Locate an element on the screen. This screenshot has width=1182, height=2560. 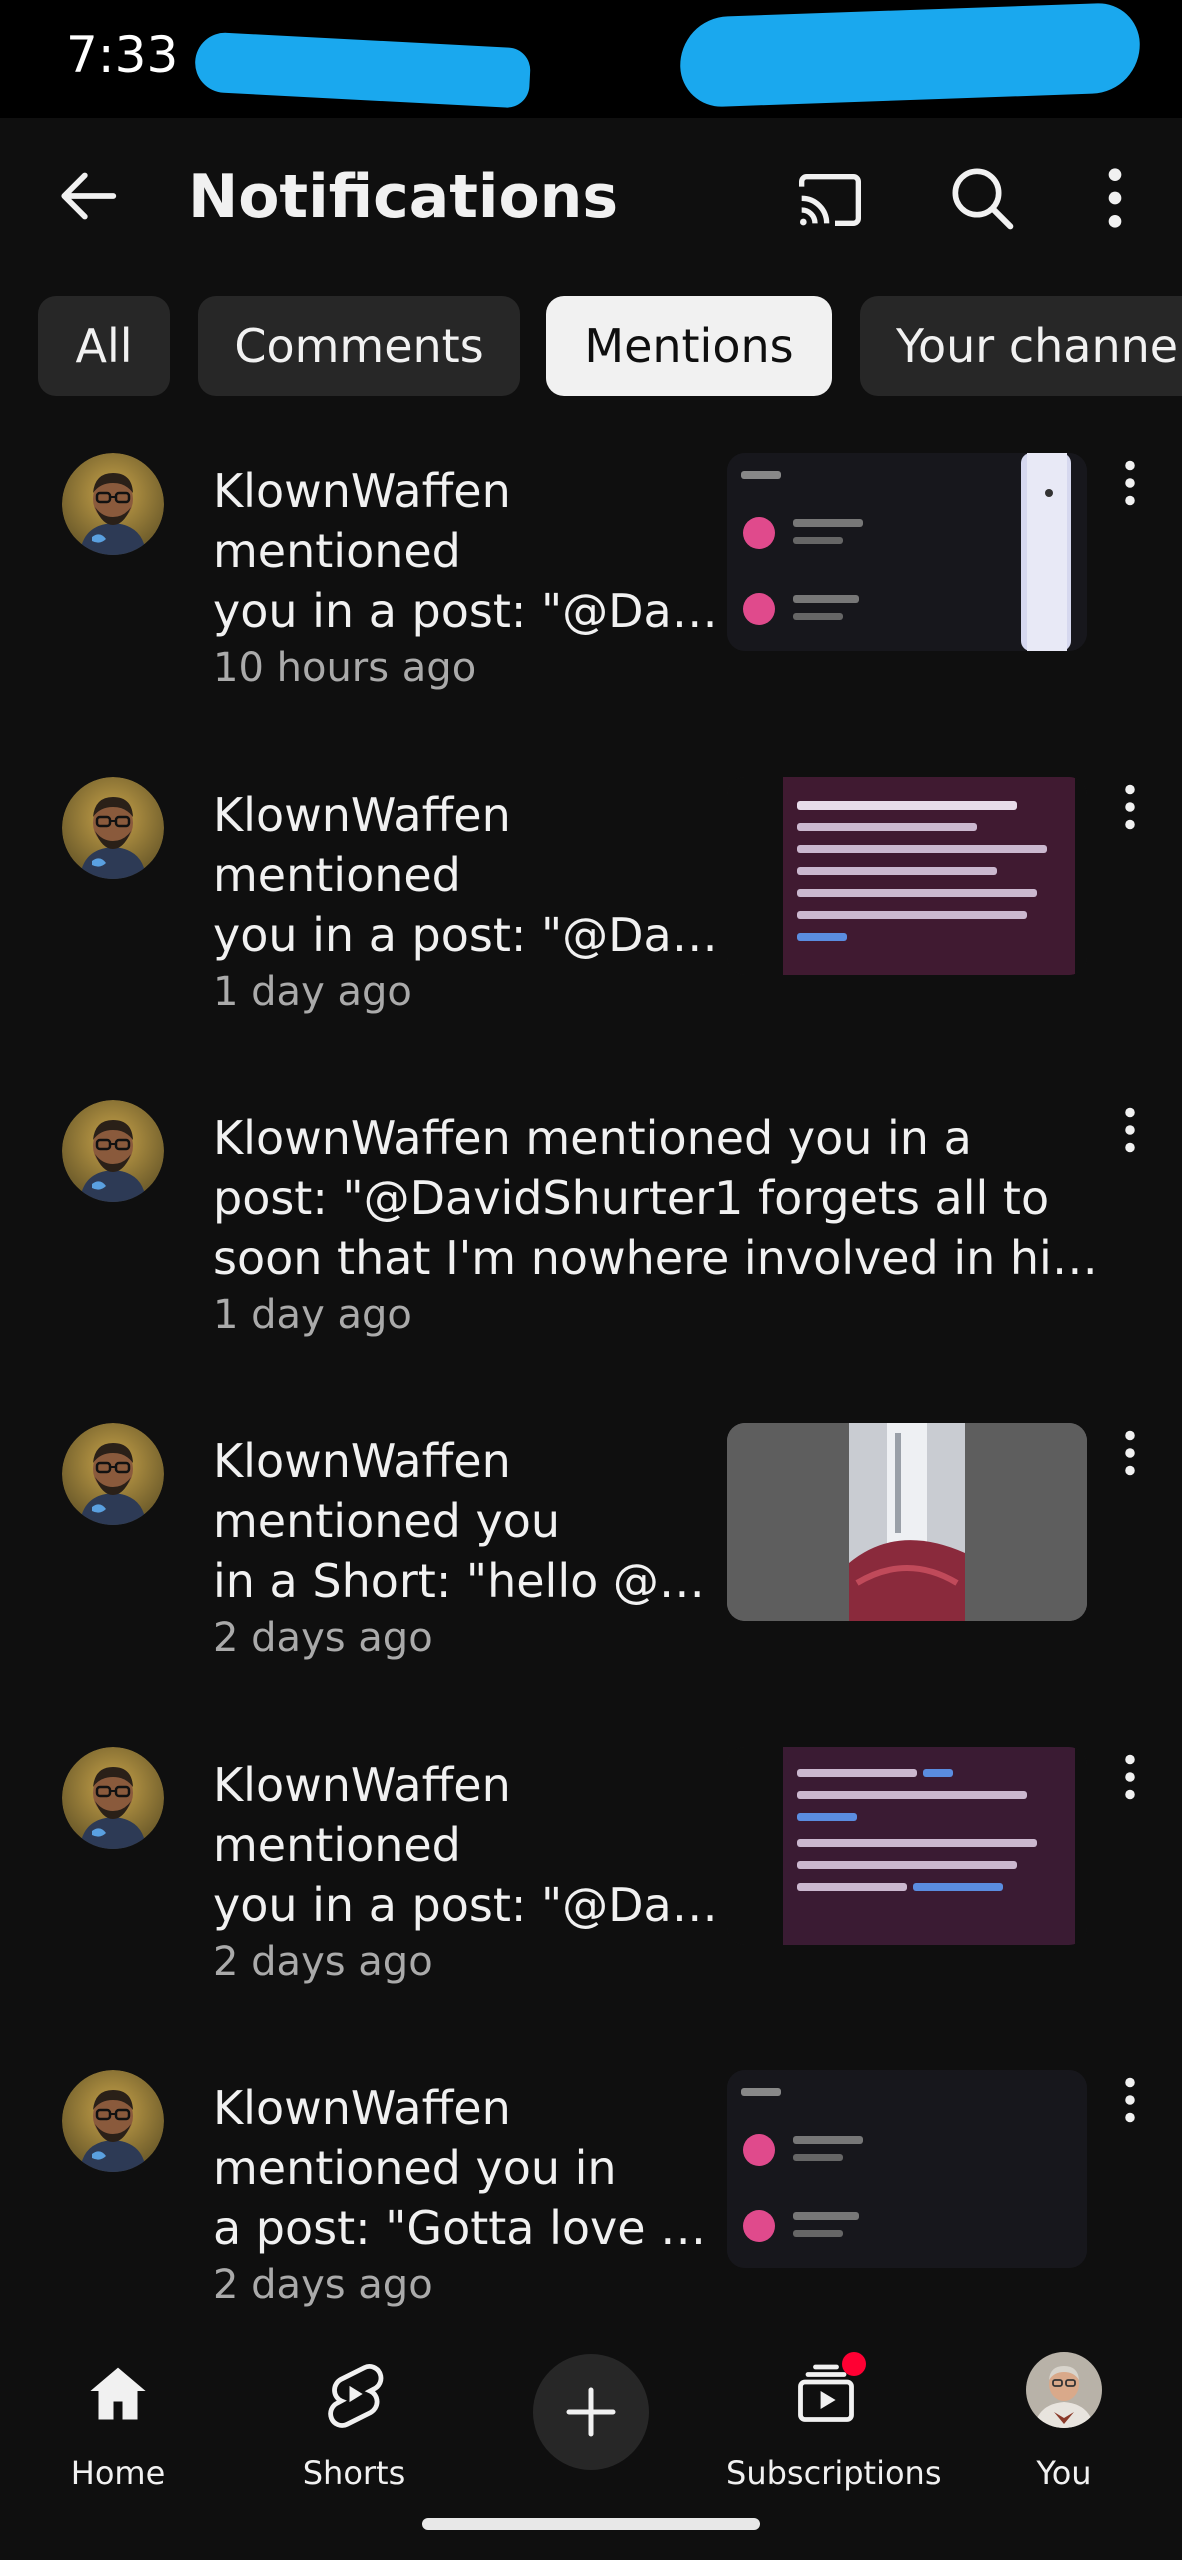
nav-label: Home is located at coordinates (118, 2473).